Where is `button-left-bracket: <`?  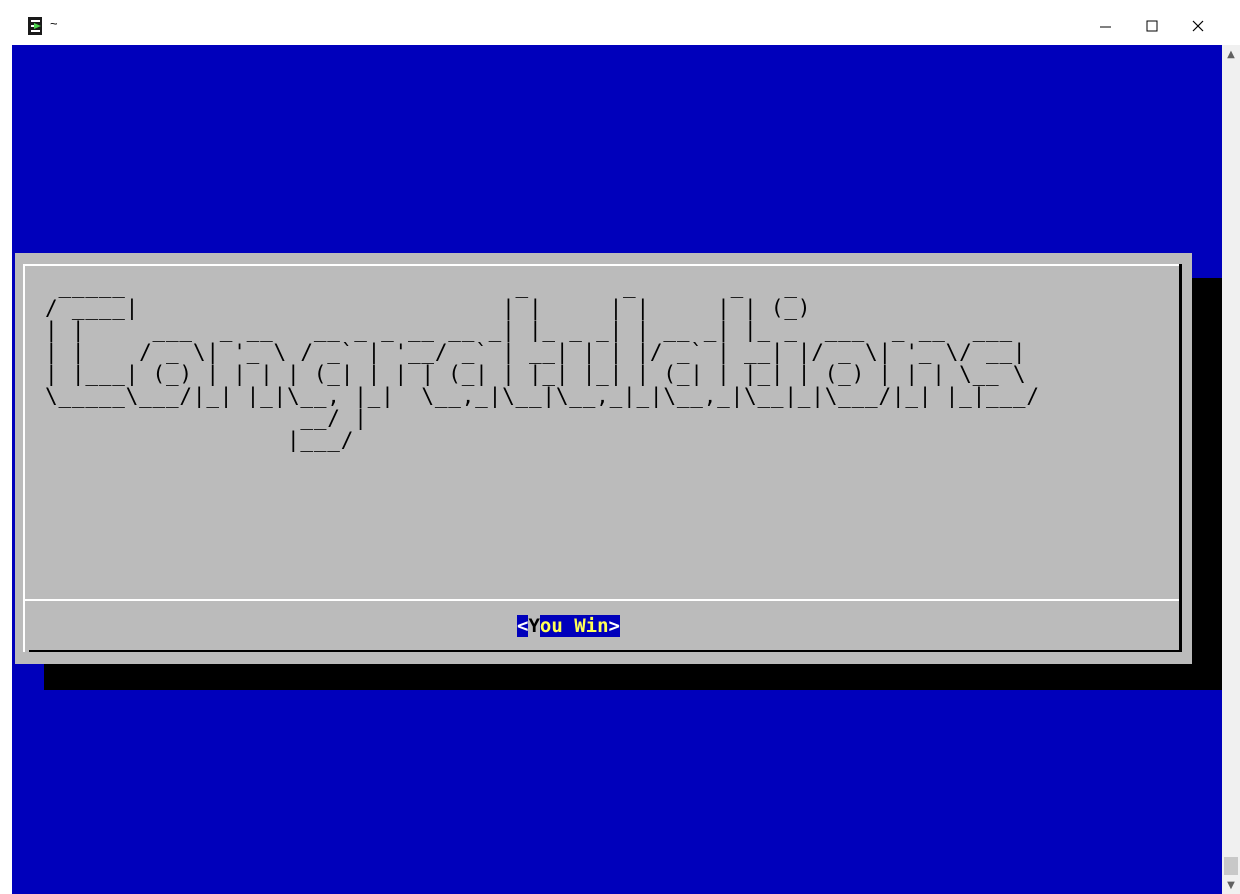 button-left-bracket: < is located at coordinates (523, 626).